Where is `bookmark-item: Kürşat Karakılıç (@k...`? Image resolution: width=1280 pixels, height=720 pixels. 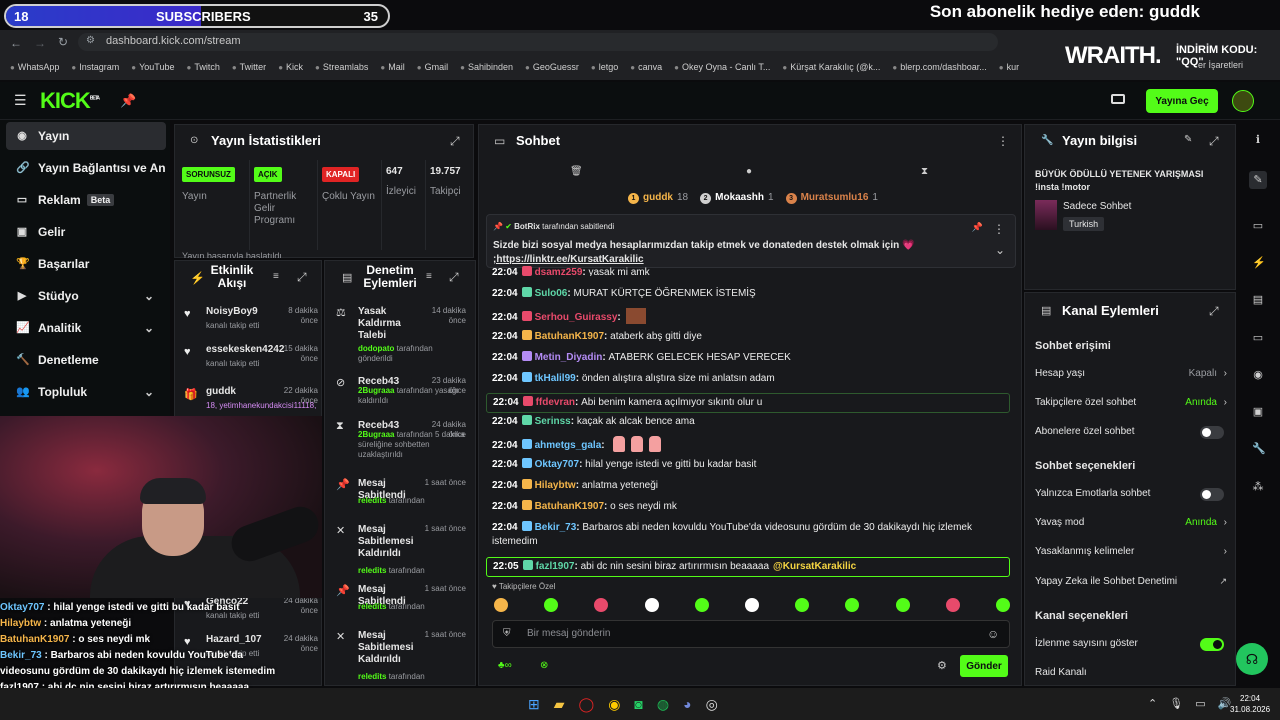 bookmark-item: Kürşat Karakılıç (@k... is located at coordinates (831, 67).